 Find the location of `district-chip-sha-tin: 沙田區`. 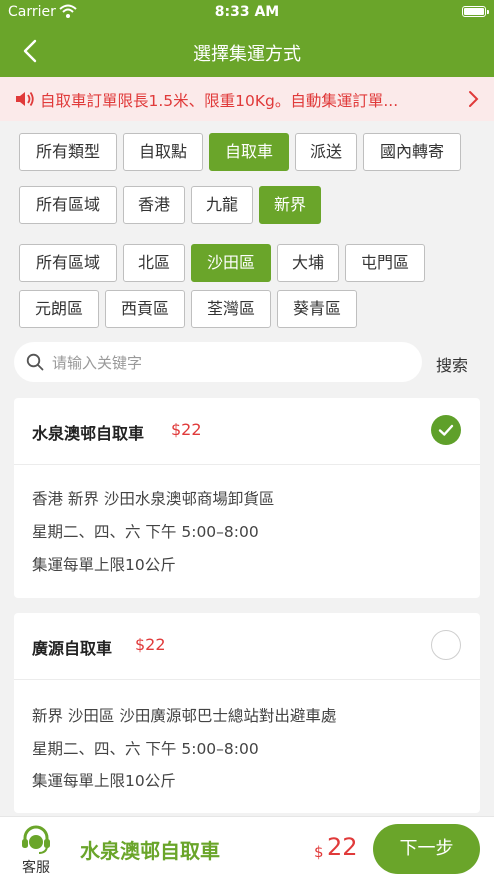

district-chip-sha-tin: 沙田區 is located at coordinates (231, 263).